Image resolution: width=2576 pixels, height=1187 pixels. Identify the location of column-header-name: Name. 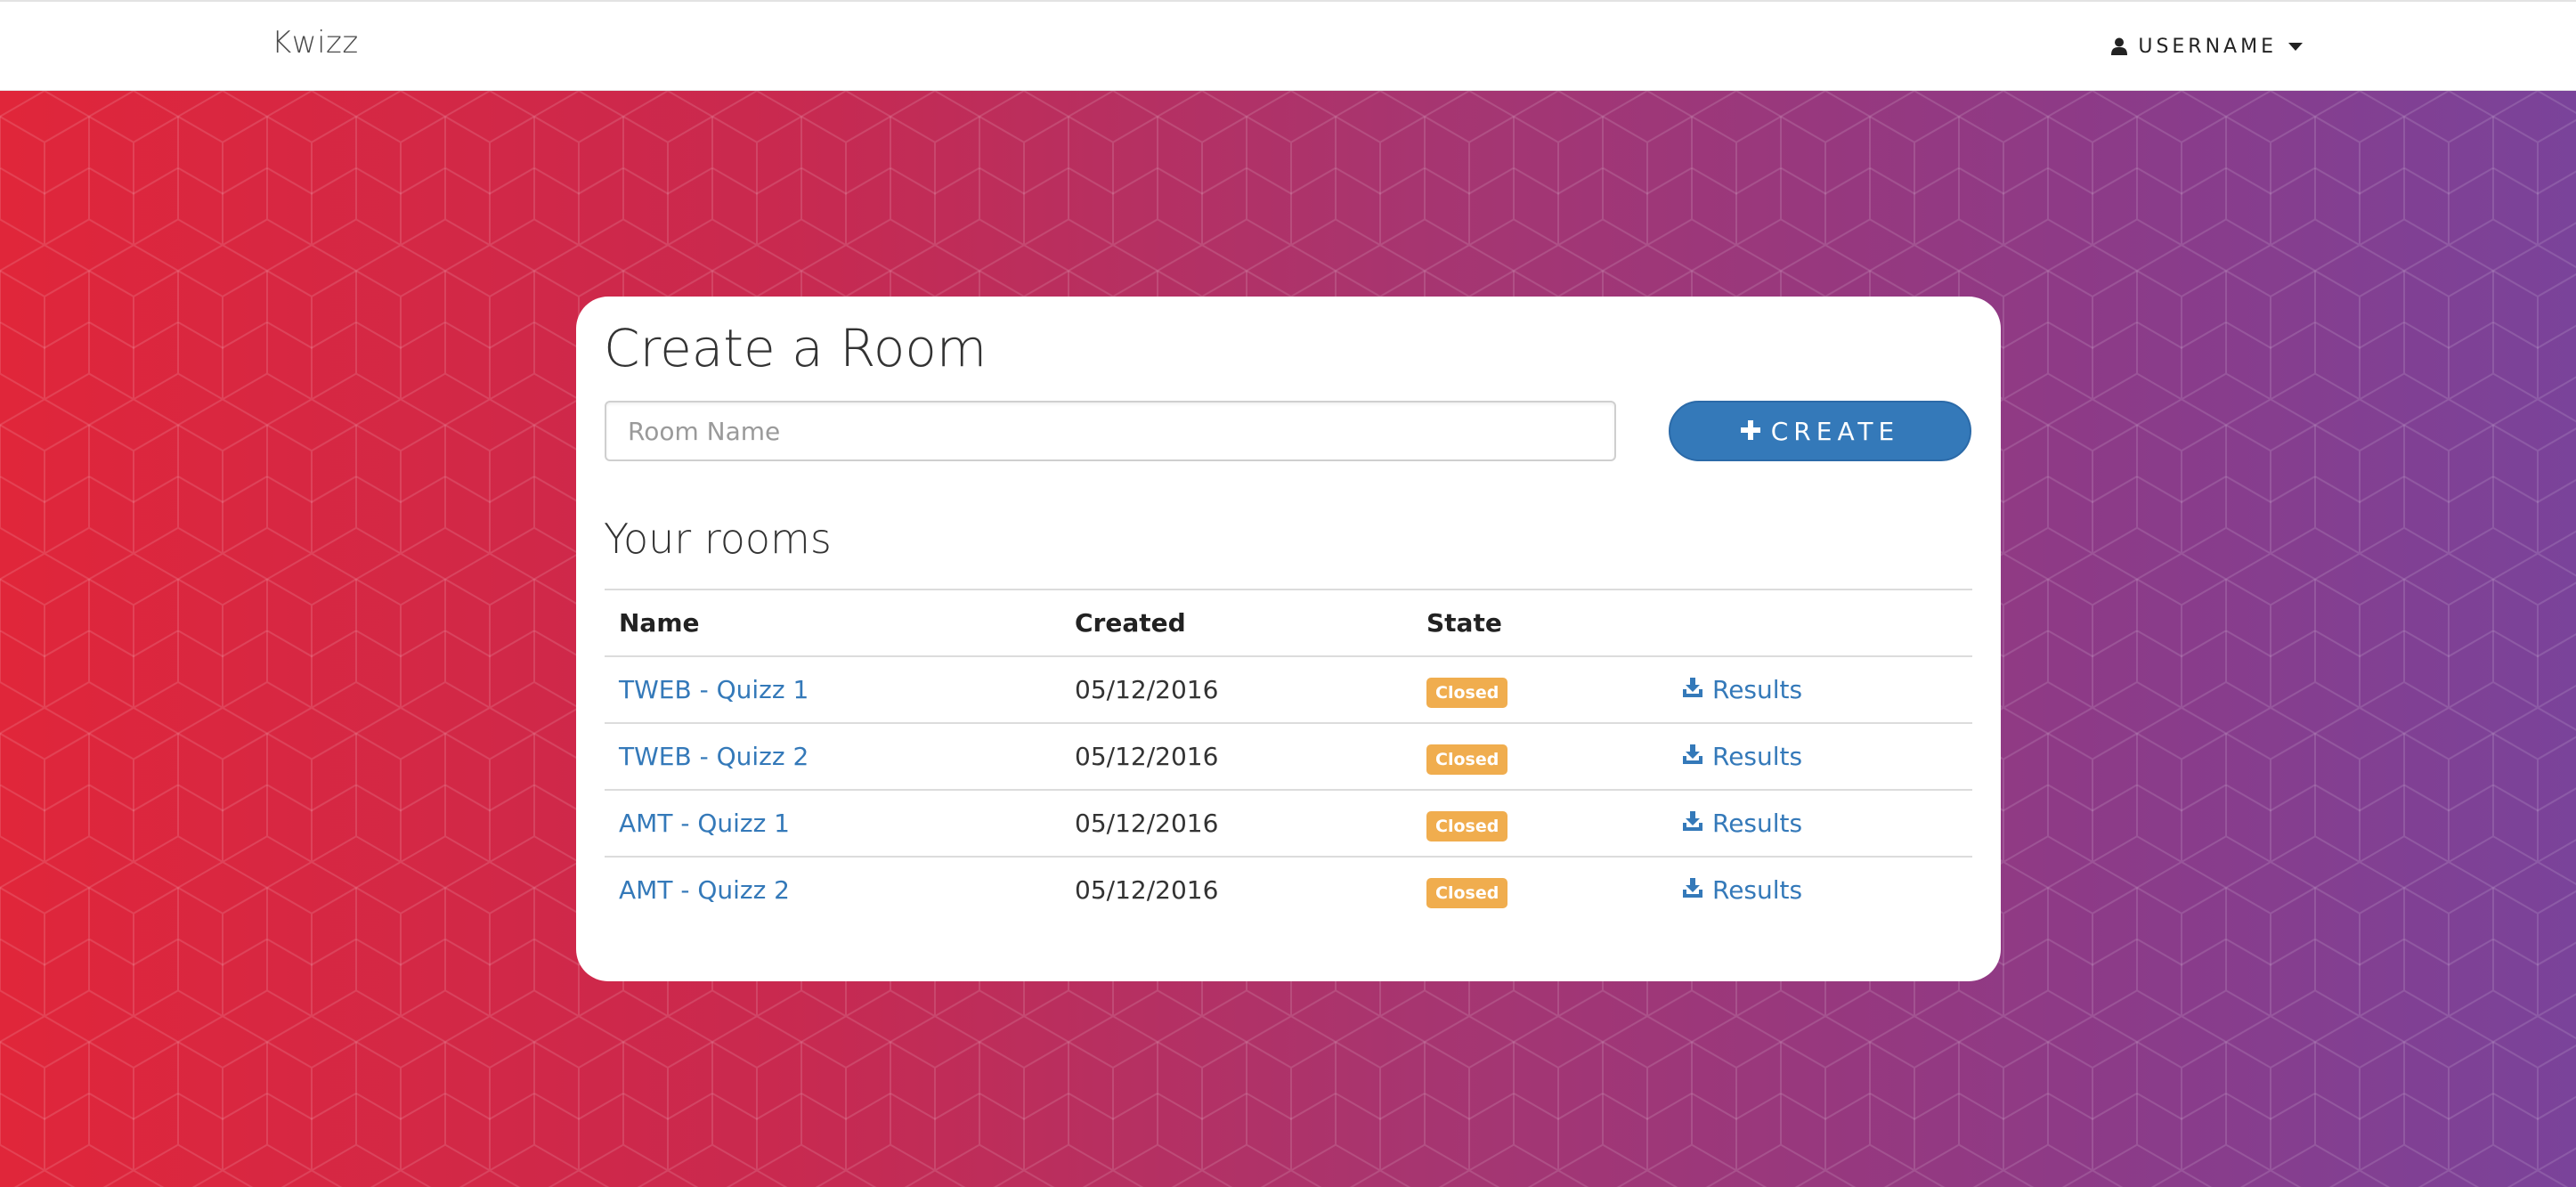
(832, 623).